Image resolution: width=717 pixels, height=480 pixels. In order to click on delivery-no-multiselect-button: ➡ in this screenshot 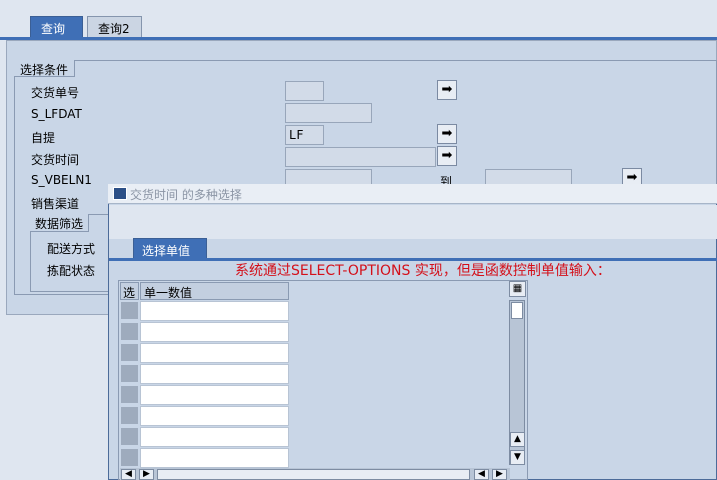, I will do `click(447, 90)`.